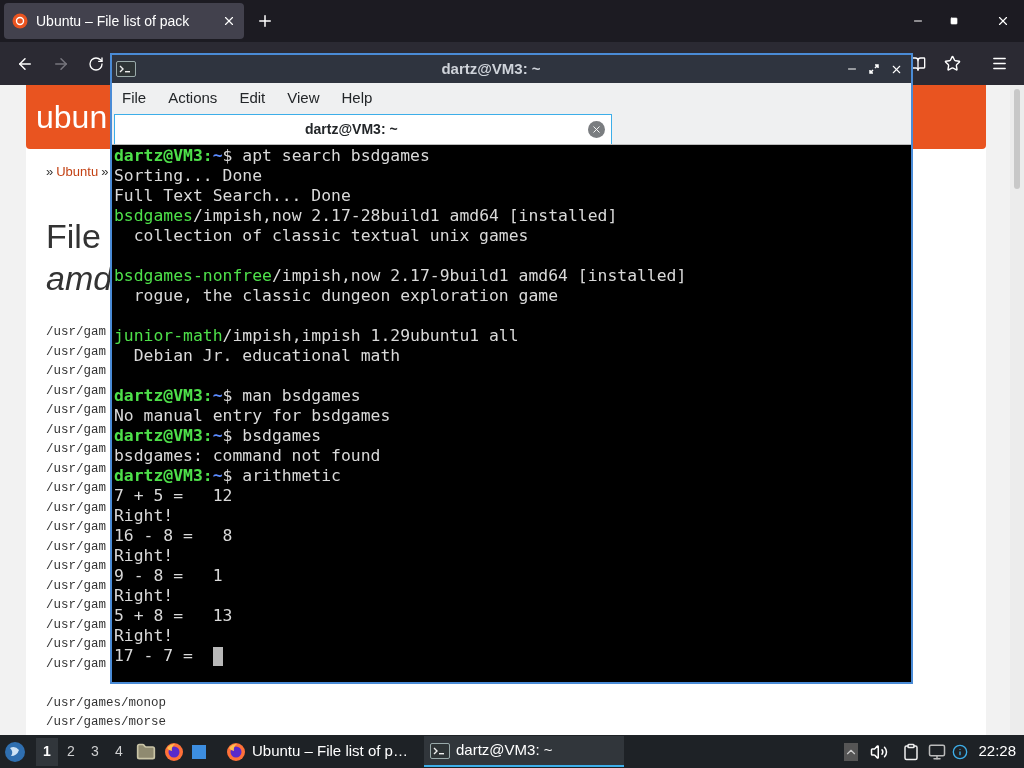  I want to click on network-icon, so click(937, 751).